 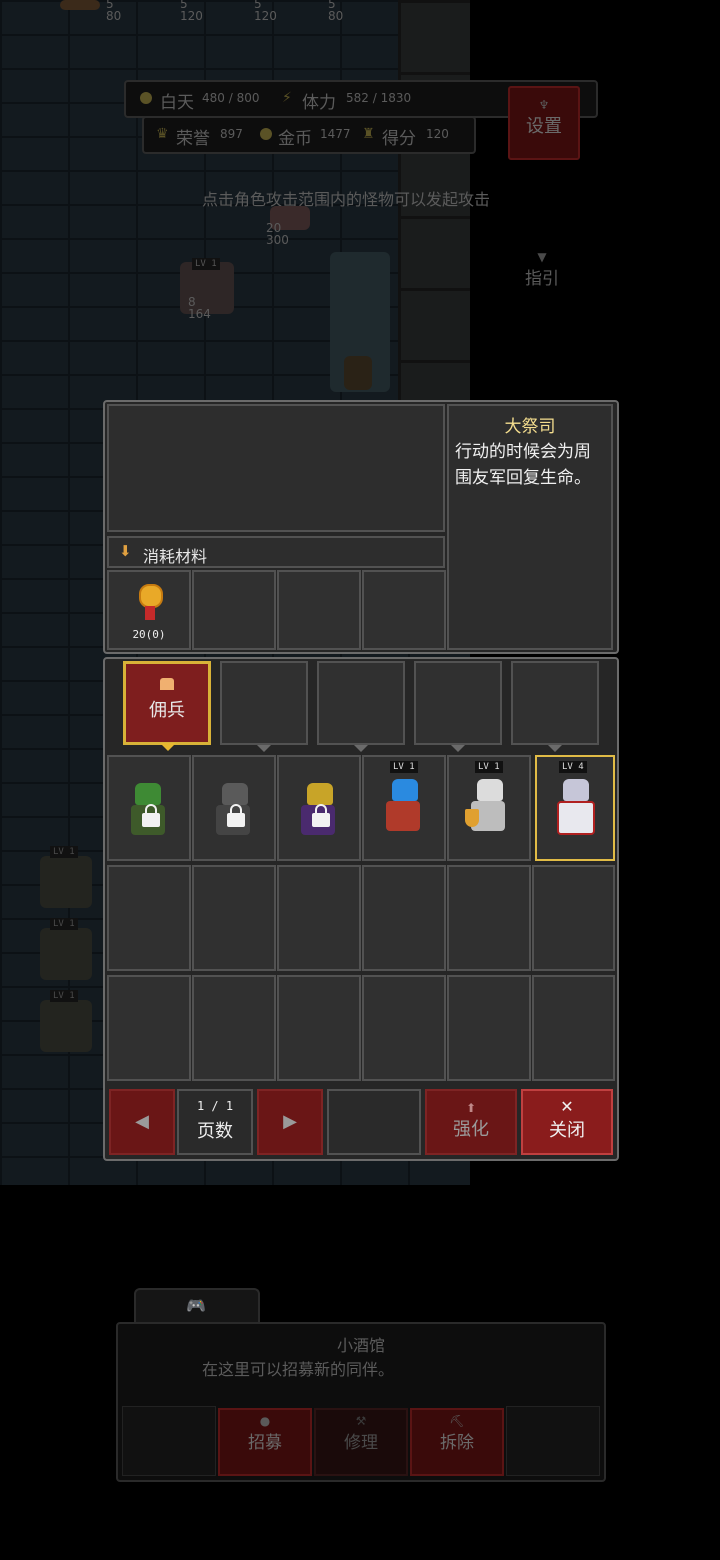 I want to click on settings-button: ♆ 设置, so click(x=544, y=123).